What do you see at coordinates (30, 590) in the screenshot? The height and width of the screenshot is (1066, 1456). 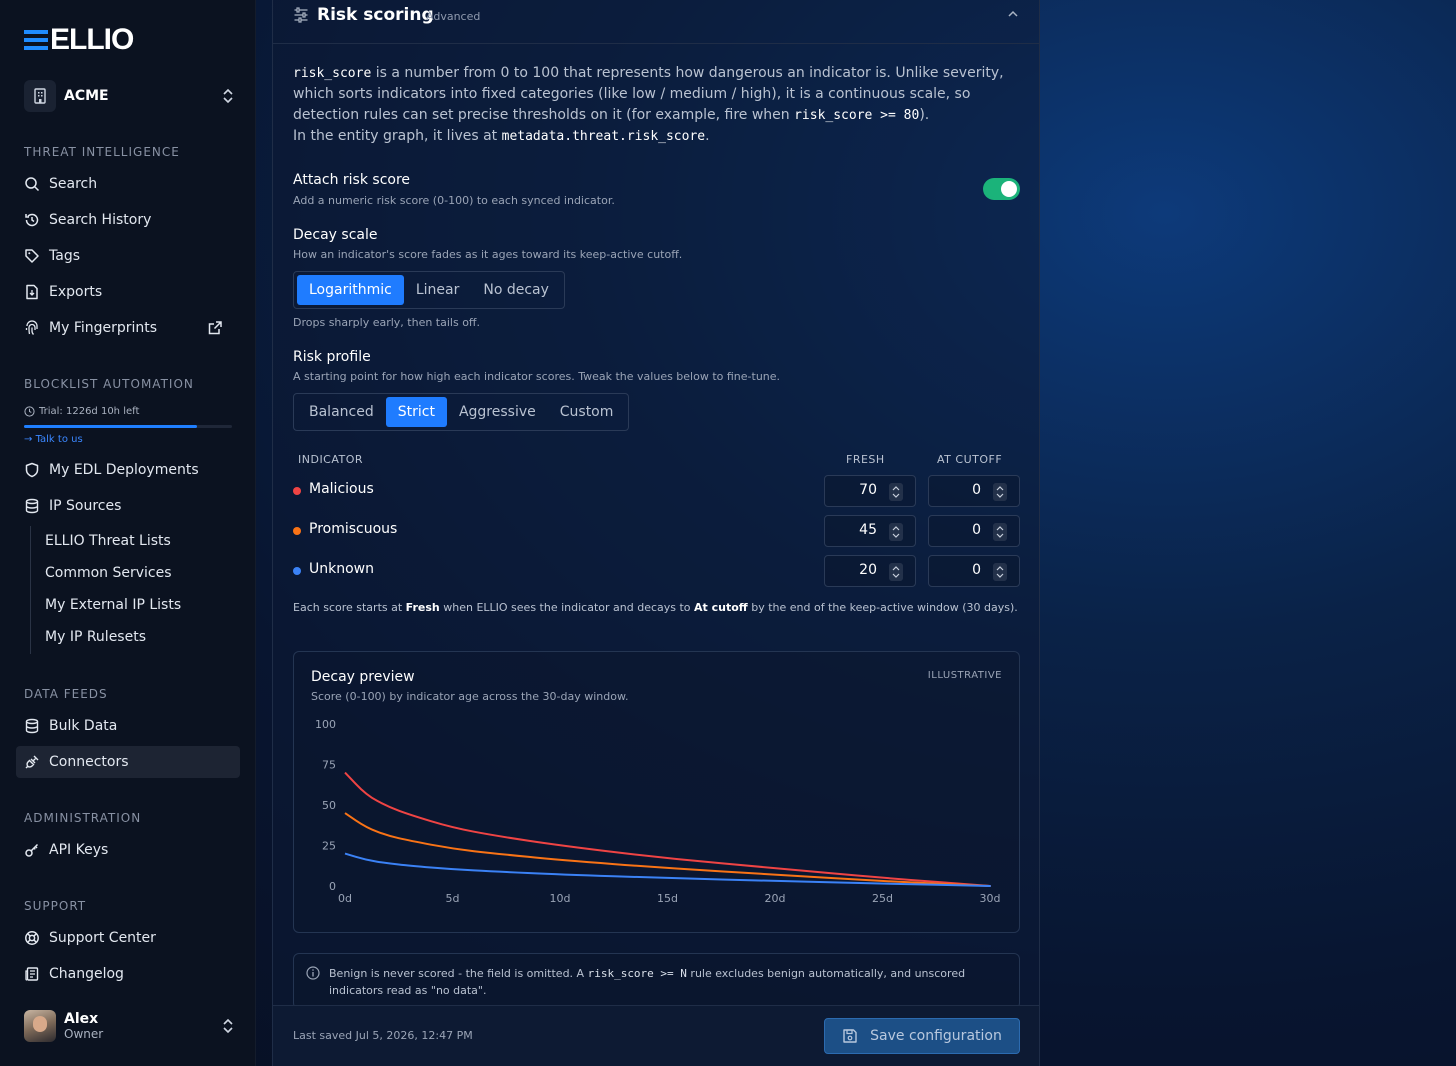 I see `sub-nav-divider` at bounding box center [30, 590].